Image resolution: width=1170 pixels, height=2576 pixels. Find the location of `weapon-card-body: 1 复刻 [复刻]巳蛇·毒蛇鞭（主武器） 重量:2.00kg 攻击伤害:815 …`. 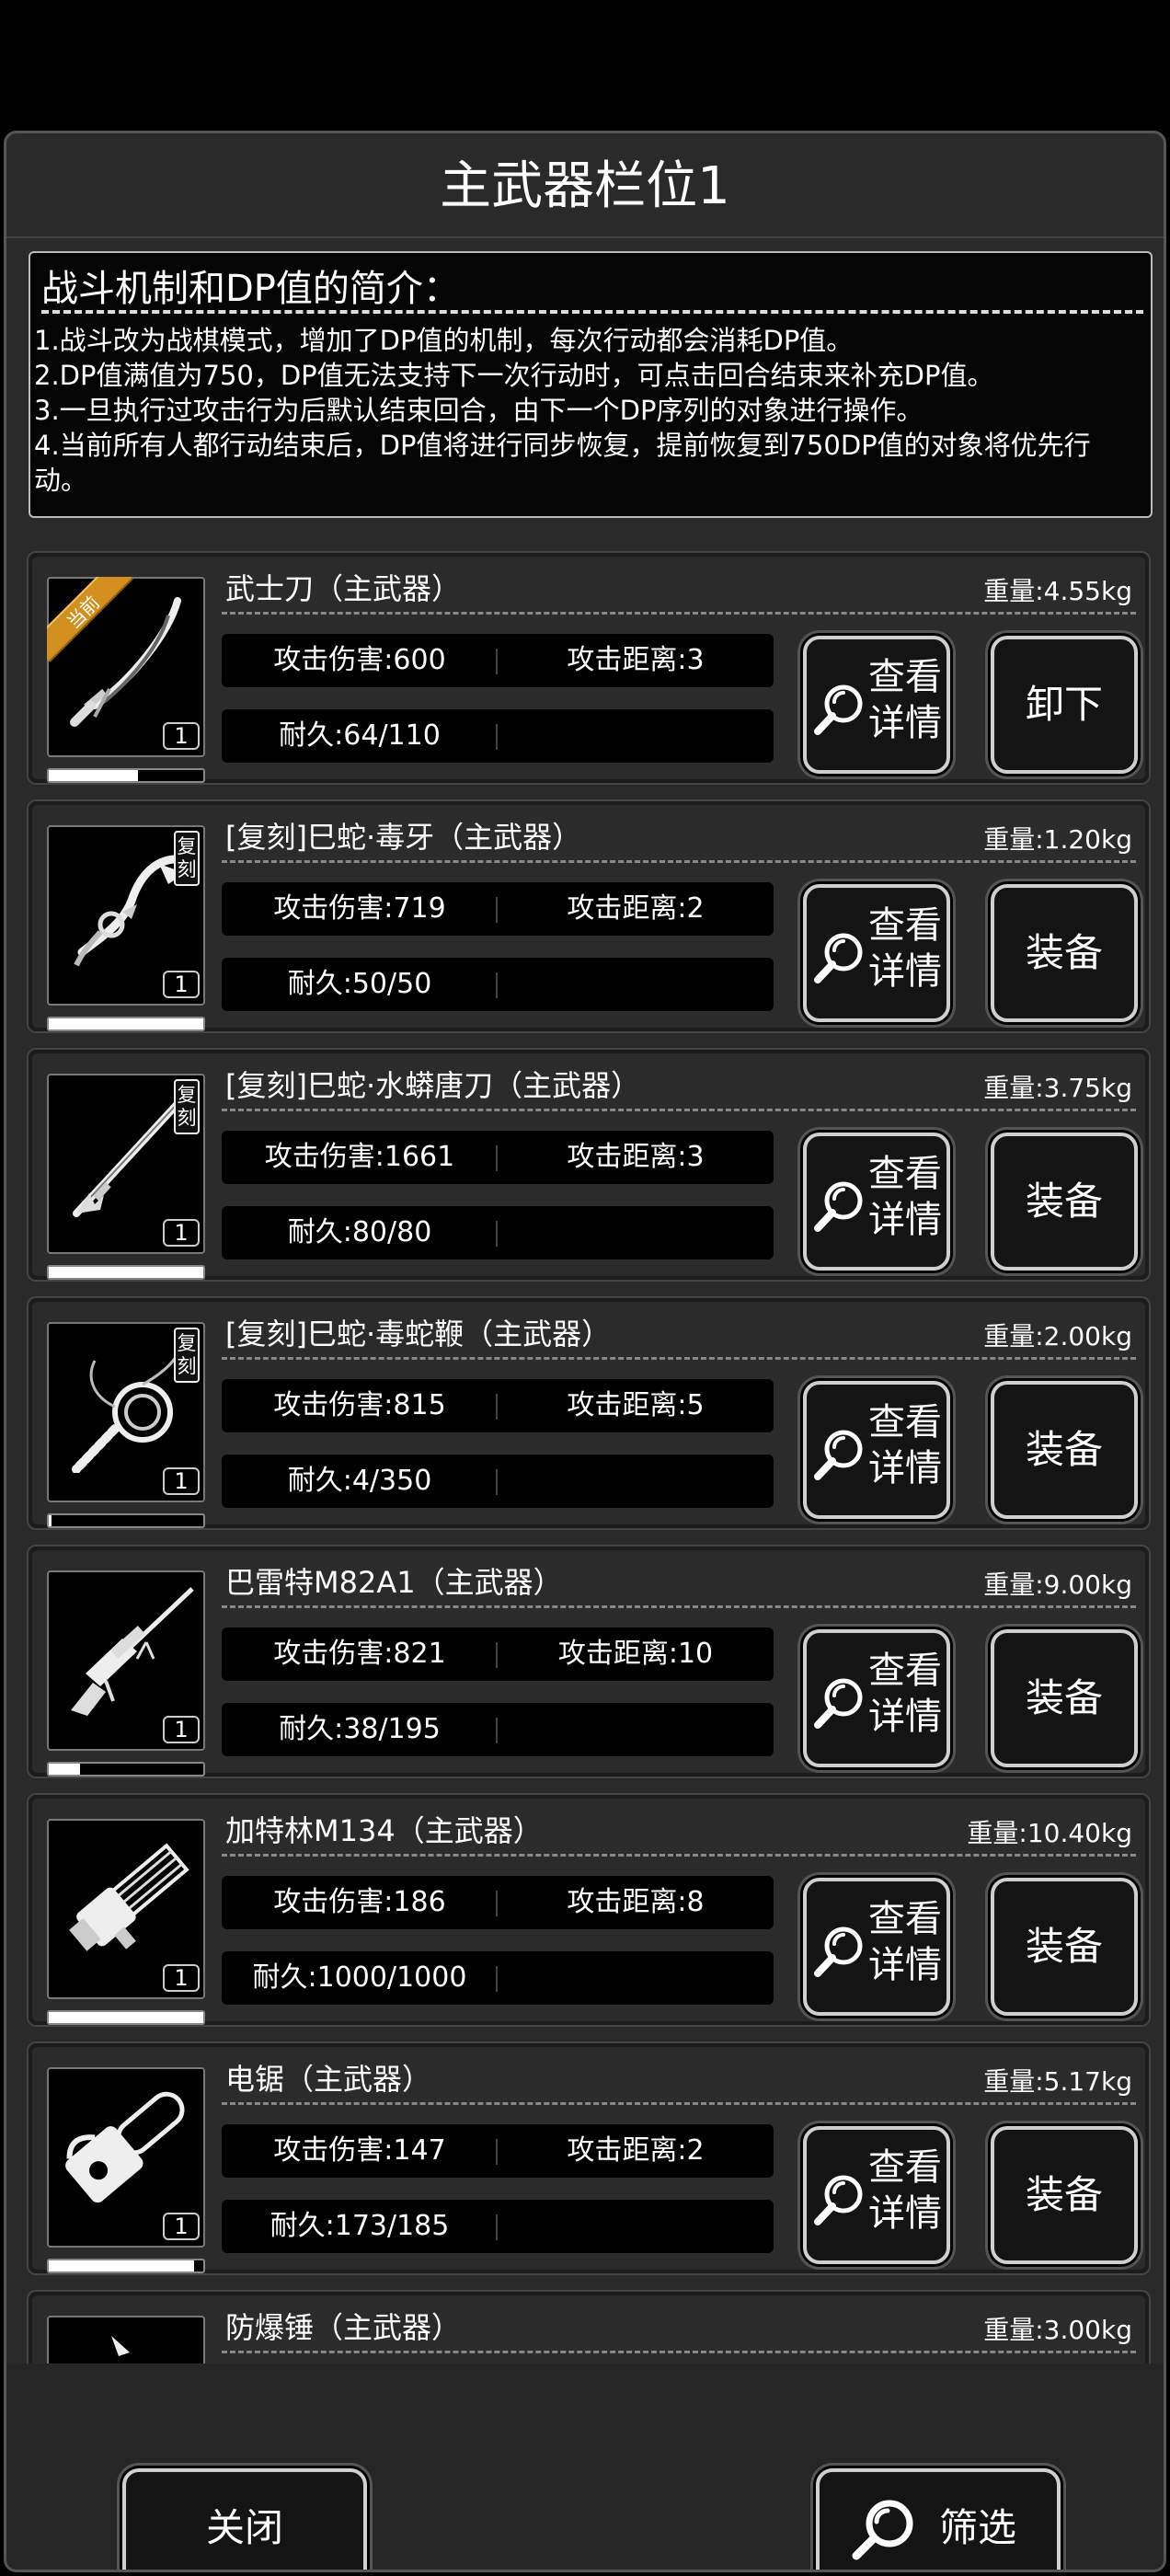

weapon-card-body: 1 复刻 [复刻]巳蛇·毒蛇鞭（主武器） 重量:2.00kg 攻击伤害:815 … is located at coordinates (588, 1415).